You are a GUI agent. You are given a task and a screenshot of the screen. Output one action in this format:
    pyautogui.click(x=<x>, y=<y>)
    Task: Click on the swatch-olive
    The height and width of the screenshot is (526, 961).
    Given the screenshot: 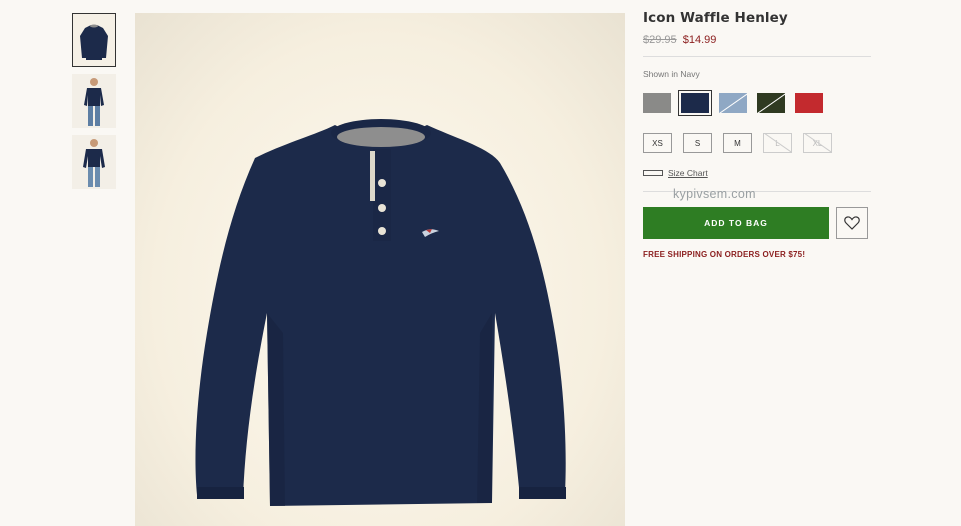 What is the action you would take?
    pyautogui.click(x=771, y=103)
    